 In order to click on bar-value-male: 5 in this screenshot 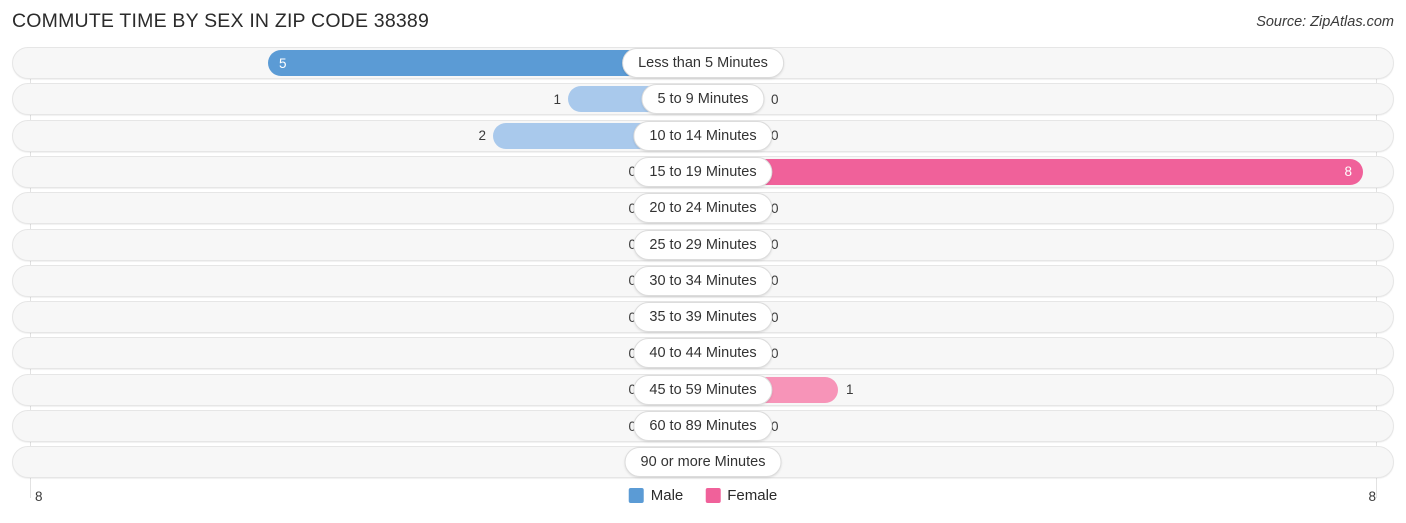, I will do `click(283, 63)`.